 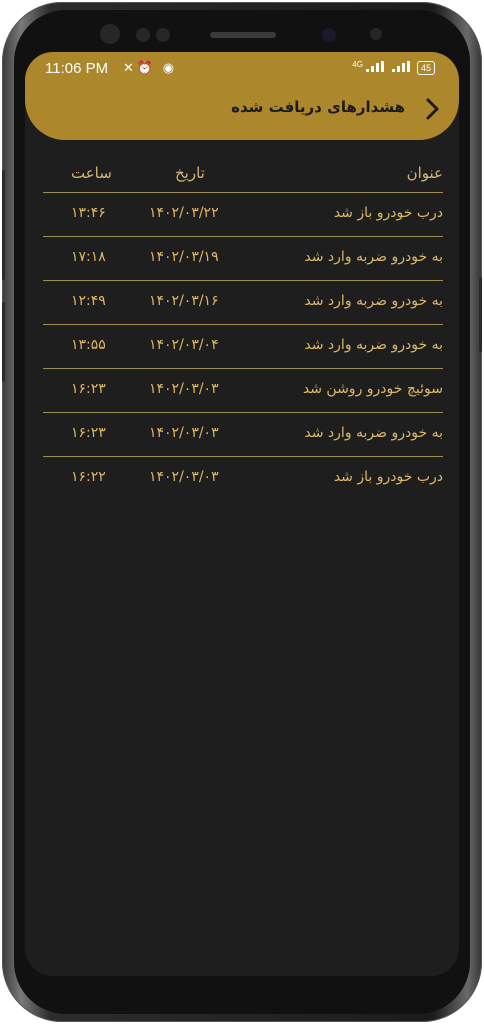 What do you see at coordinates (184, 213) in the screenshot?
I see `alert-date: ۱۴۰۲/۰۳/۲۲` at bounding box center [184, 213].